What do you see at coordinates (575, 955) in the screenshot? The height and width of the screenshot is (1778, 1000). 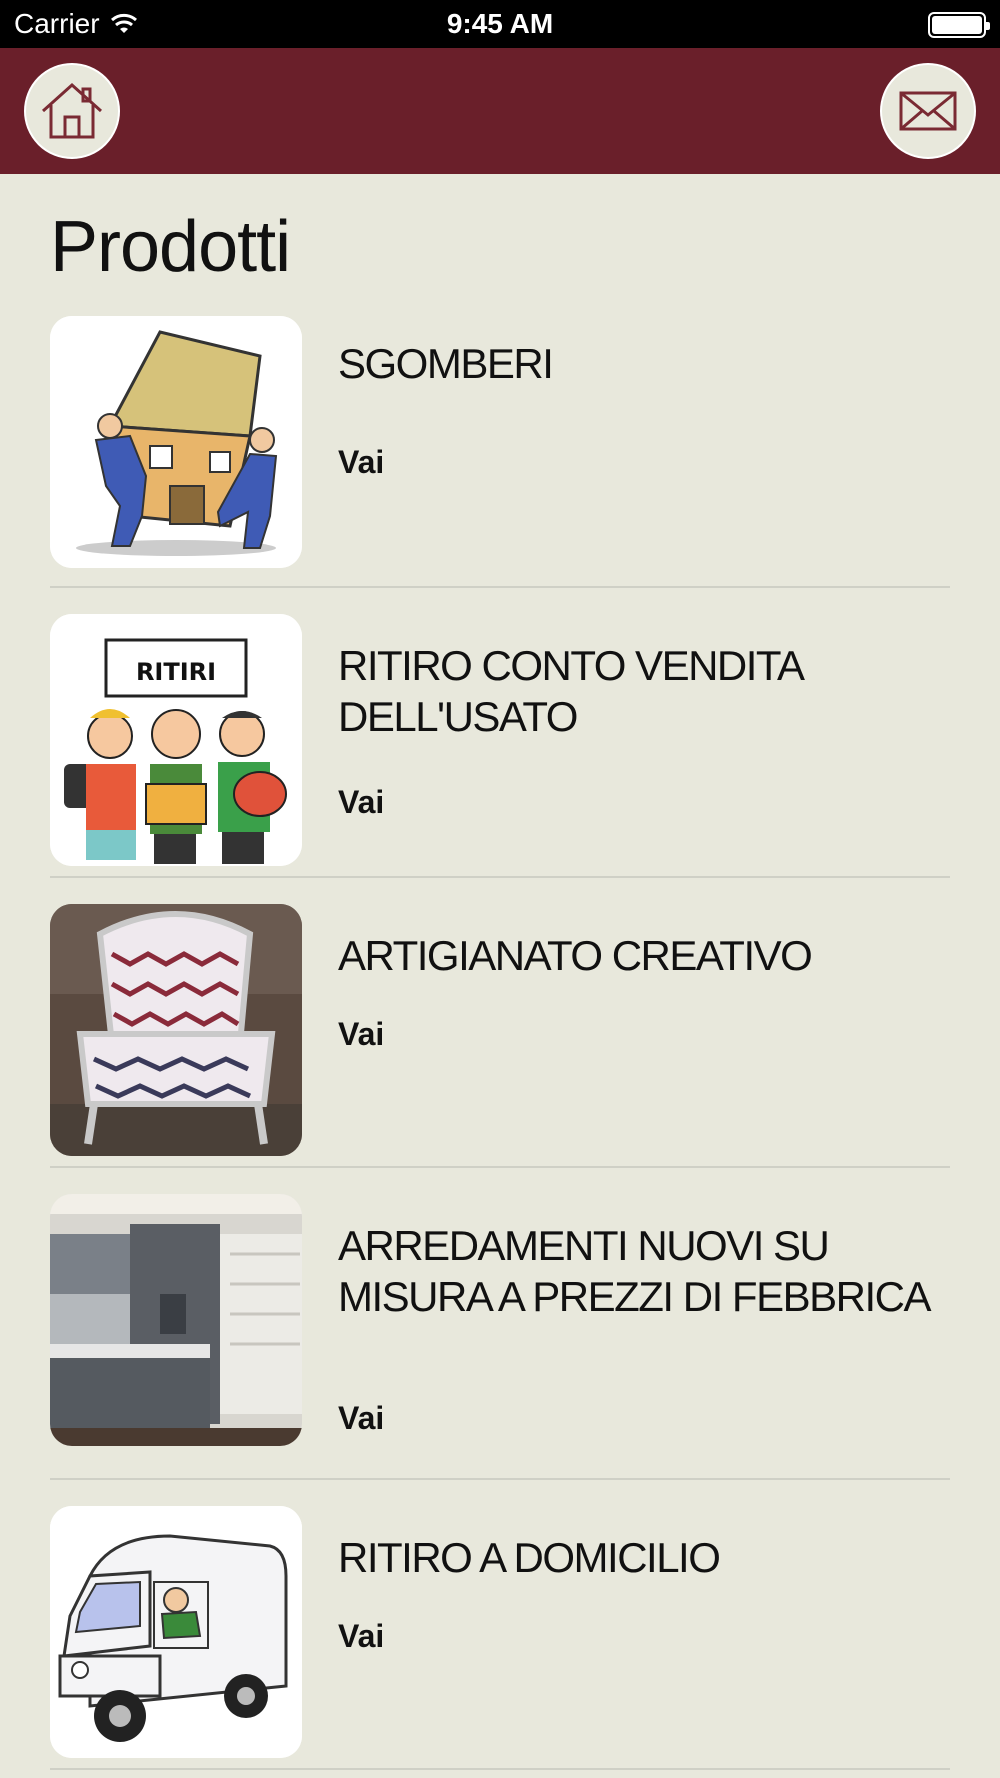 I see `item-title: ARTIGIANATO CREATIVO` at bounding box center [575, 955].